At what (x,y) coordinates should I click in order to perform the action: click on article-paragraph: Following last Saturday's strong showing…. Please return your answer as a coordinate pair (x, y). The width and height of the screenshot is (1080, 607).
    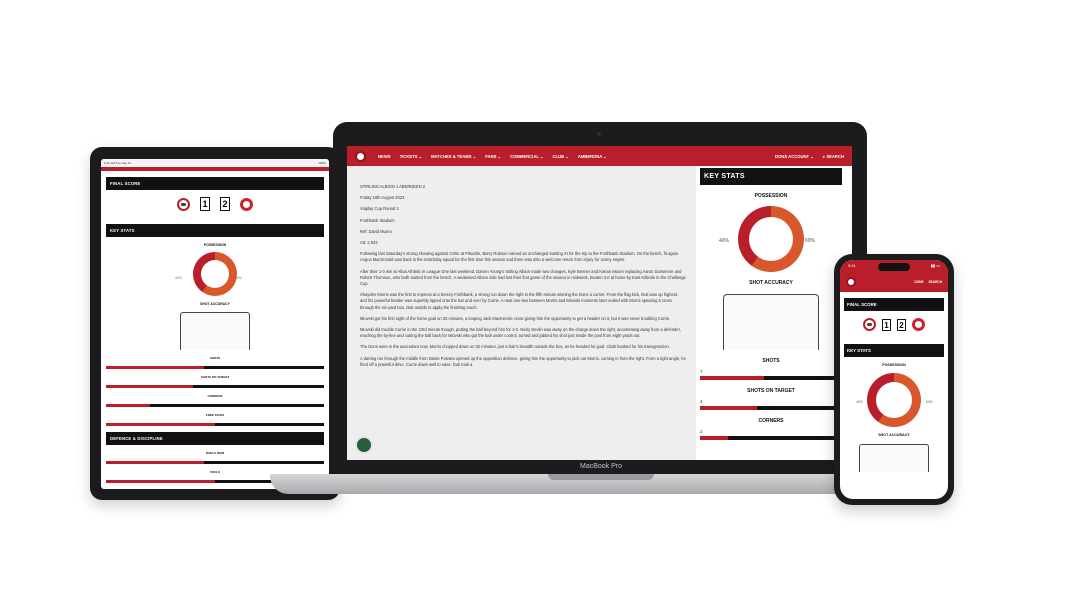
    Looking at the image, I should click on (519, 257).